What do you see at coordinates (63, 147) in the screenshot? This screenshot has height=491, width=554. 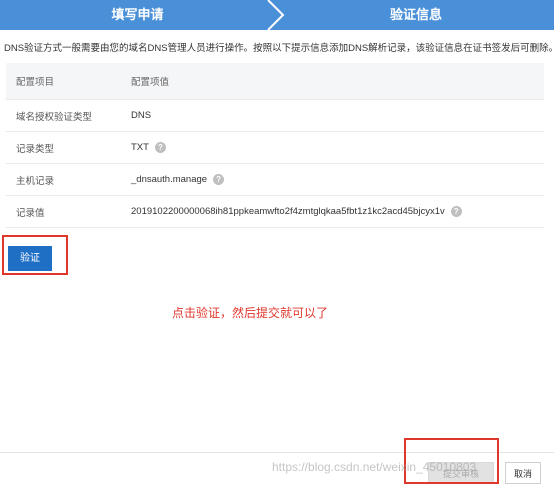 I see `row-label-record-type: 记录类型` at bounding box center [63, 147].